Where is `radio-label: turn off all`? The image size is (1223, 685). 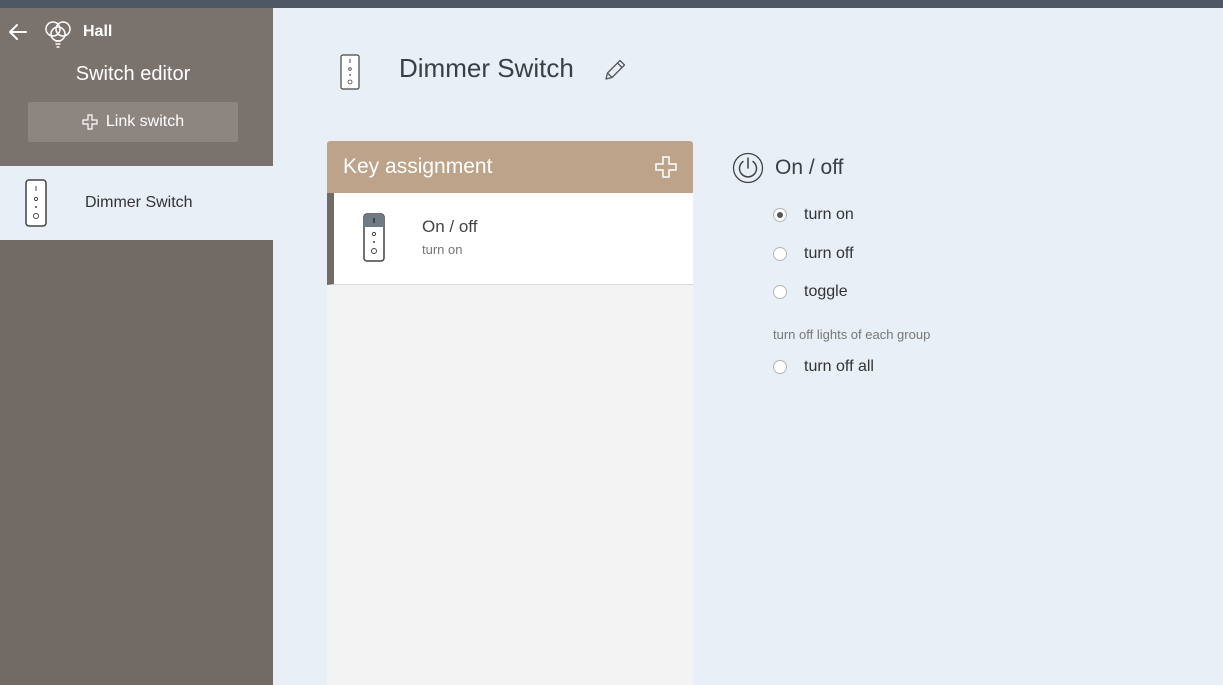
radio-label: turn off all is located at coordinates (839, 366).